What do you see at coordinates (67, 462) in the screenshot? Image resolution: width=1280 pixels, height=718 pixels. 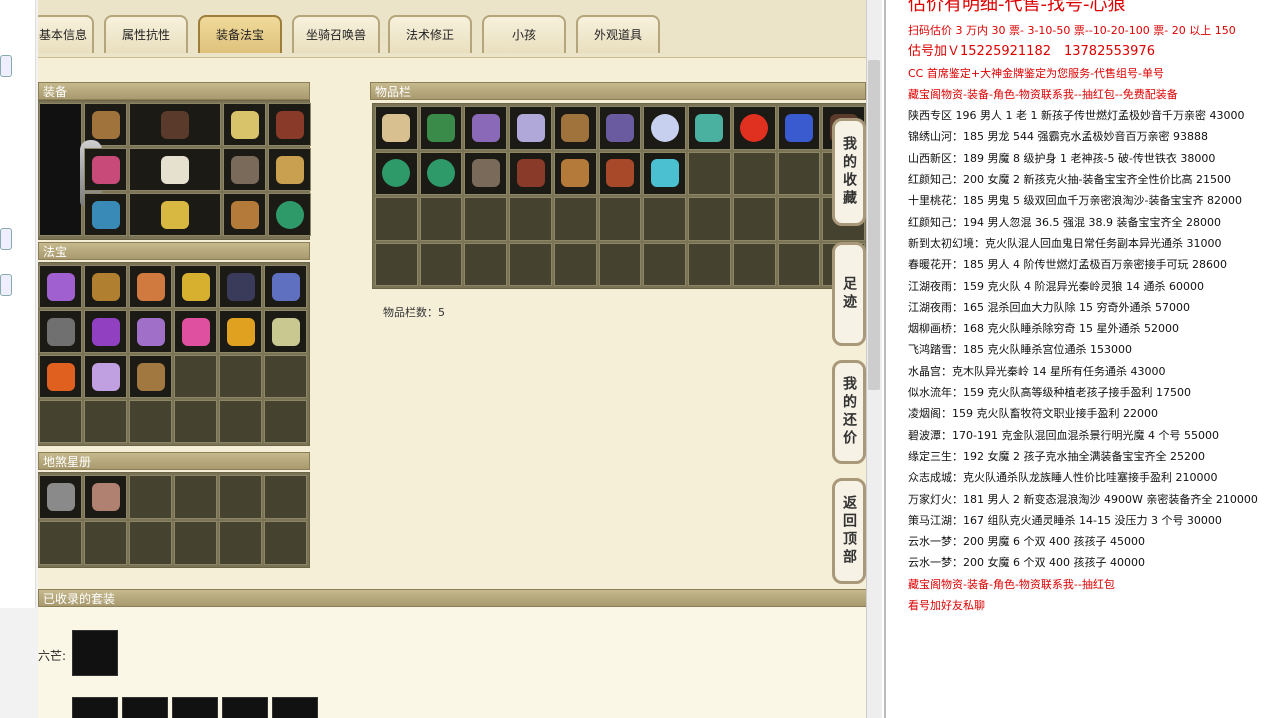 I see `star-book-title: 地煞星册` at bounding box center [67, 462].